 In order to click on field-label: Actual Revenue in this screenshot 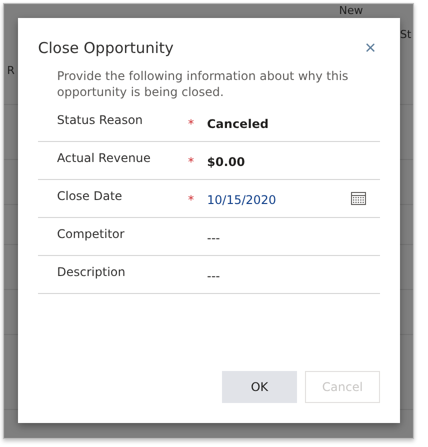, I will do `click(104, 158)`.